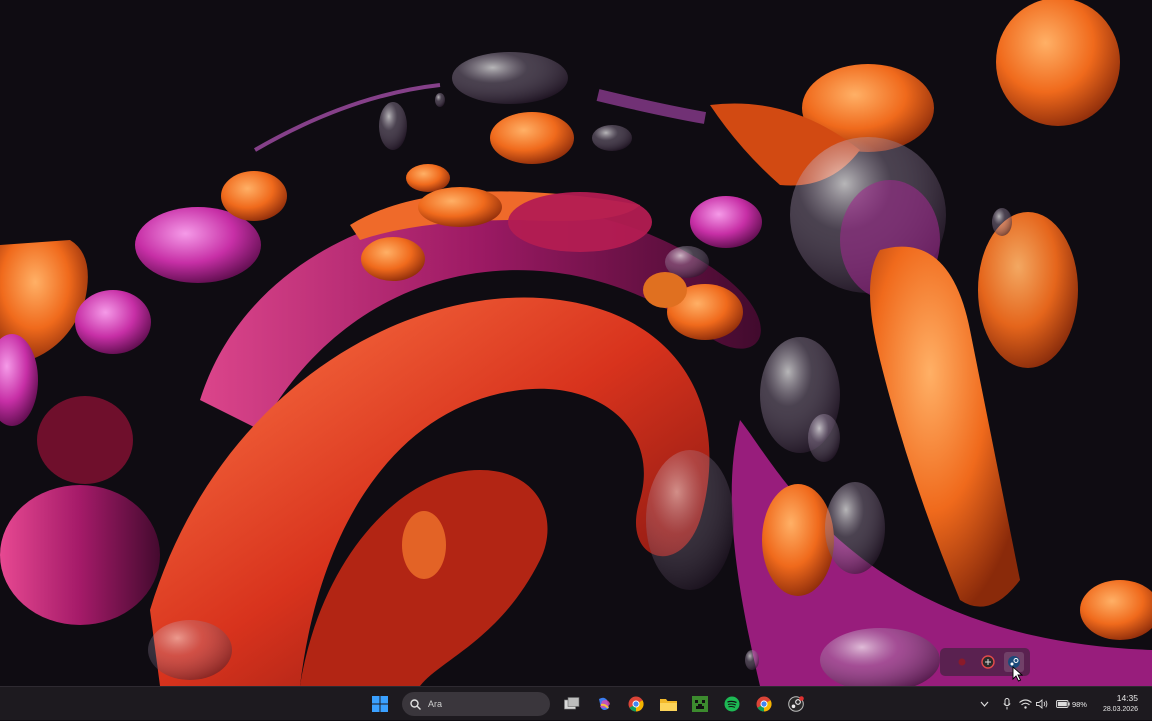 This screenshot has height=721, width=1152. I want to click on search-icon, so click(415, 704).